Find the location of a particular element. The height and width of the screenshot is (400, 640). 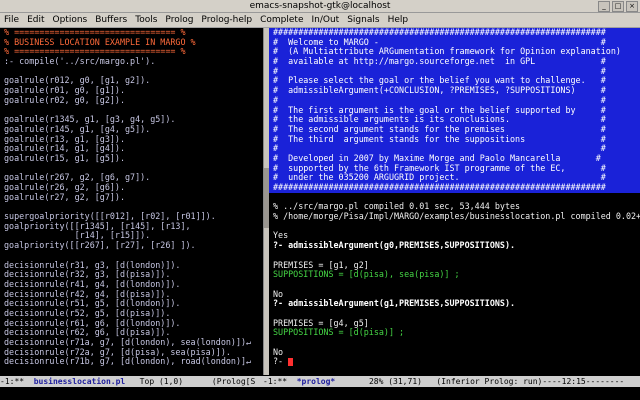

buffer-name-left: businesslocation.pl is located at coordinates (80, 381).